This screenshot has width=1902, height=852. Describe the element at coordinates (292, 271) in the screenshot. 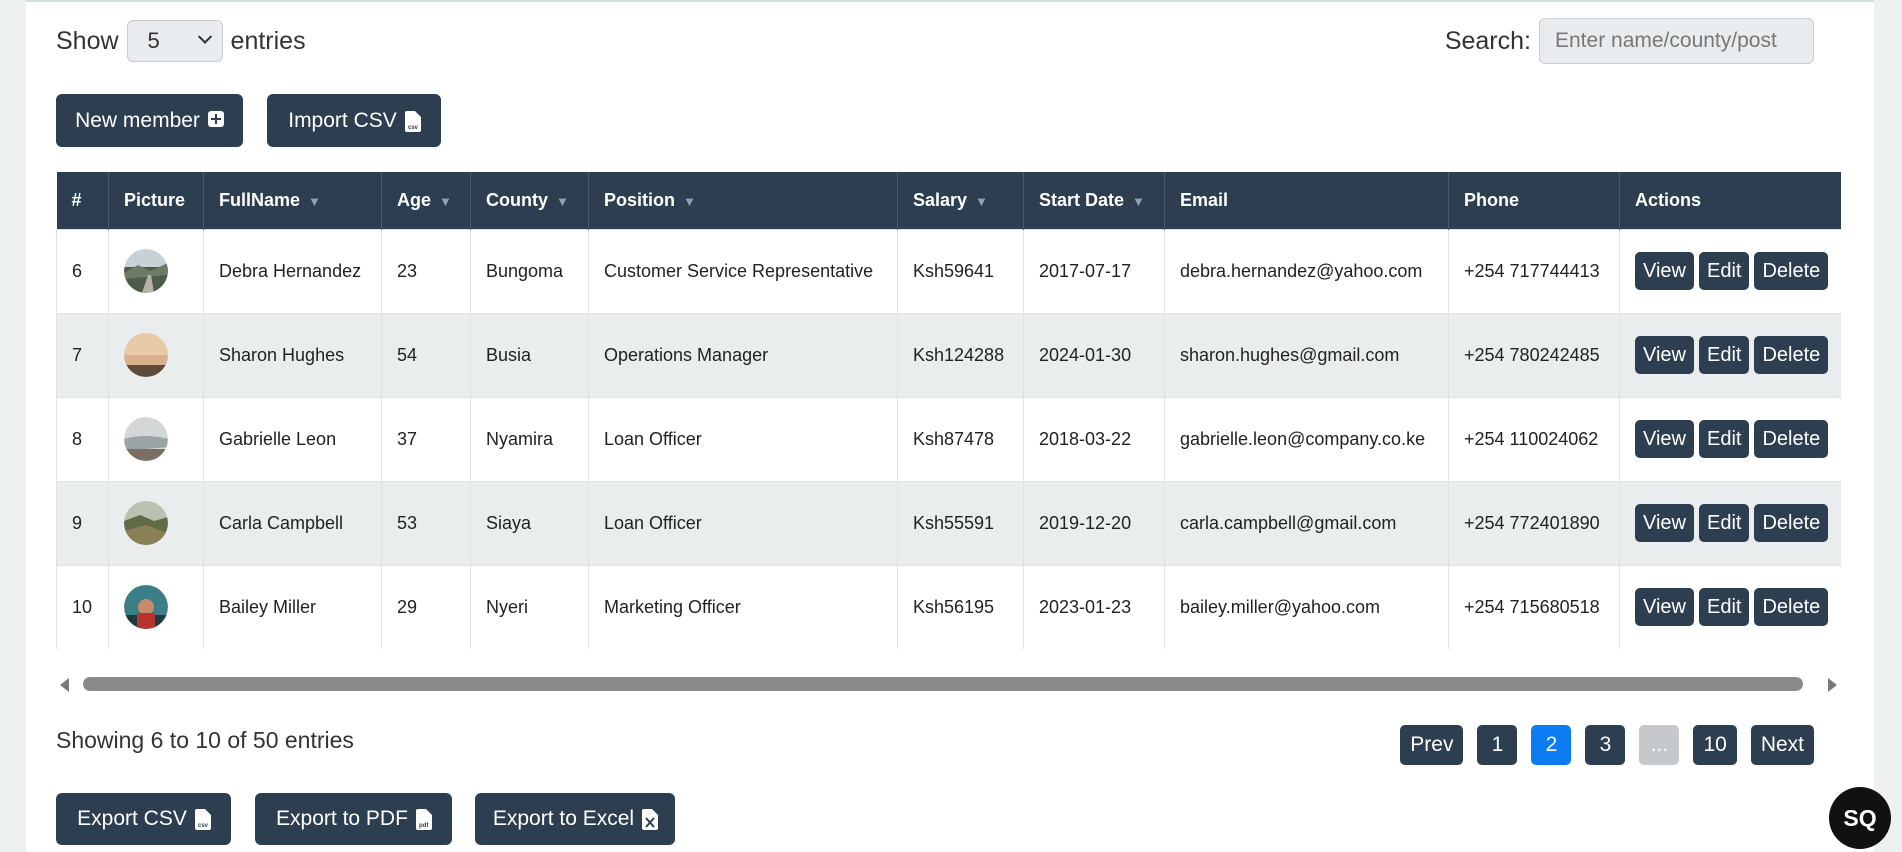

I see `cell-fullname: Debra Hernandez` at that location.